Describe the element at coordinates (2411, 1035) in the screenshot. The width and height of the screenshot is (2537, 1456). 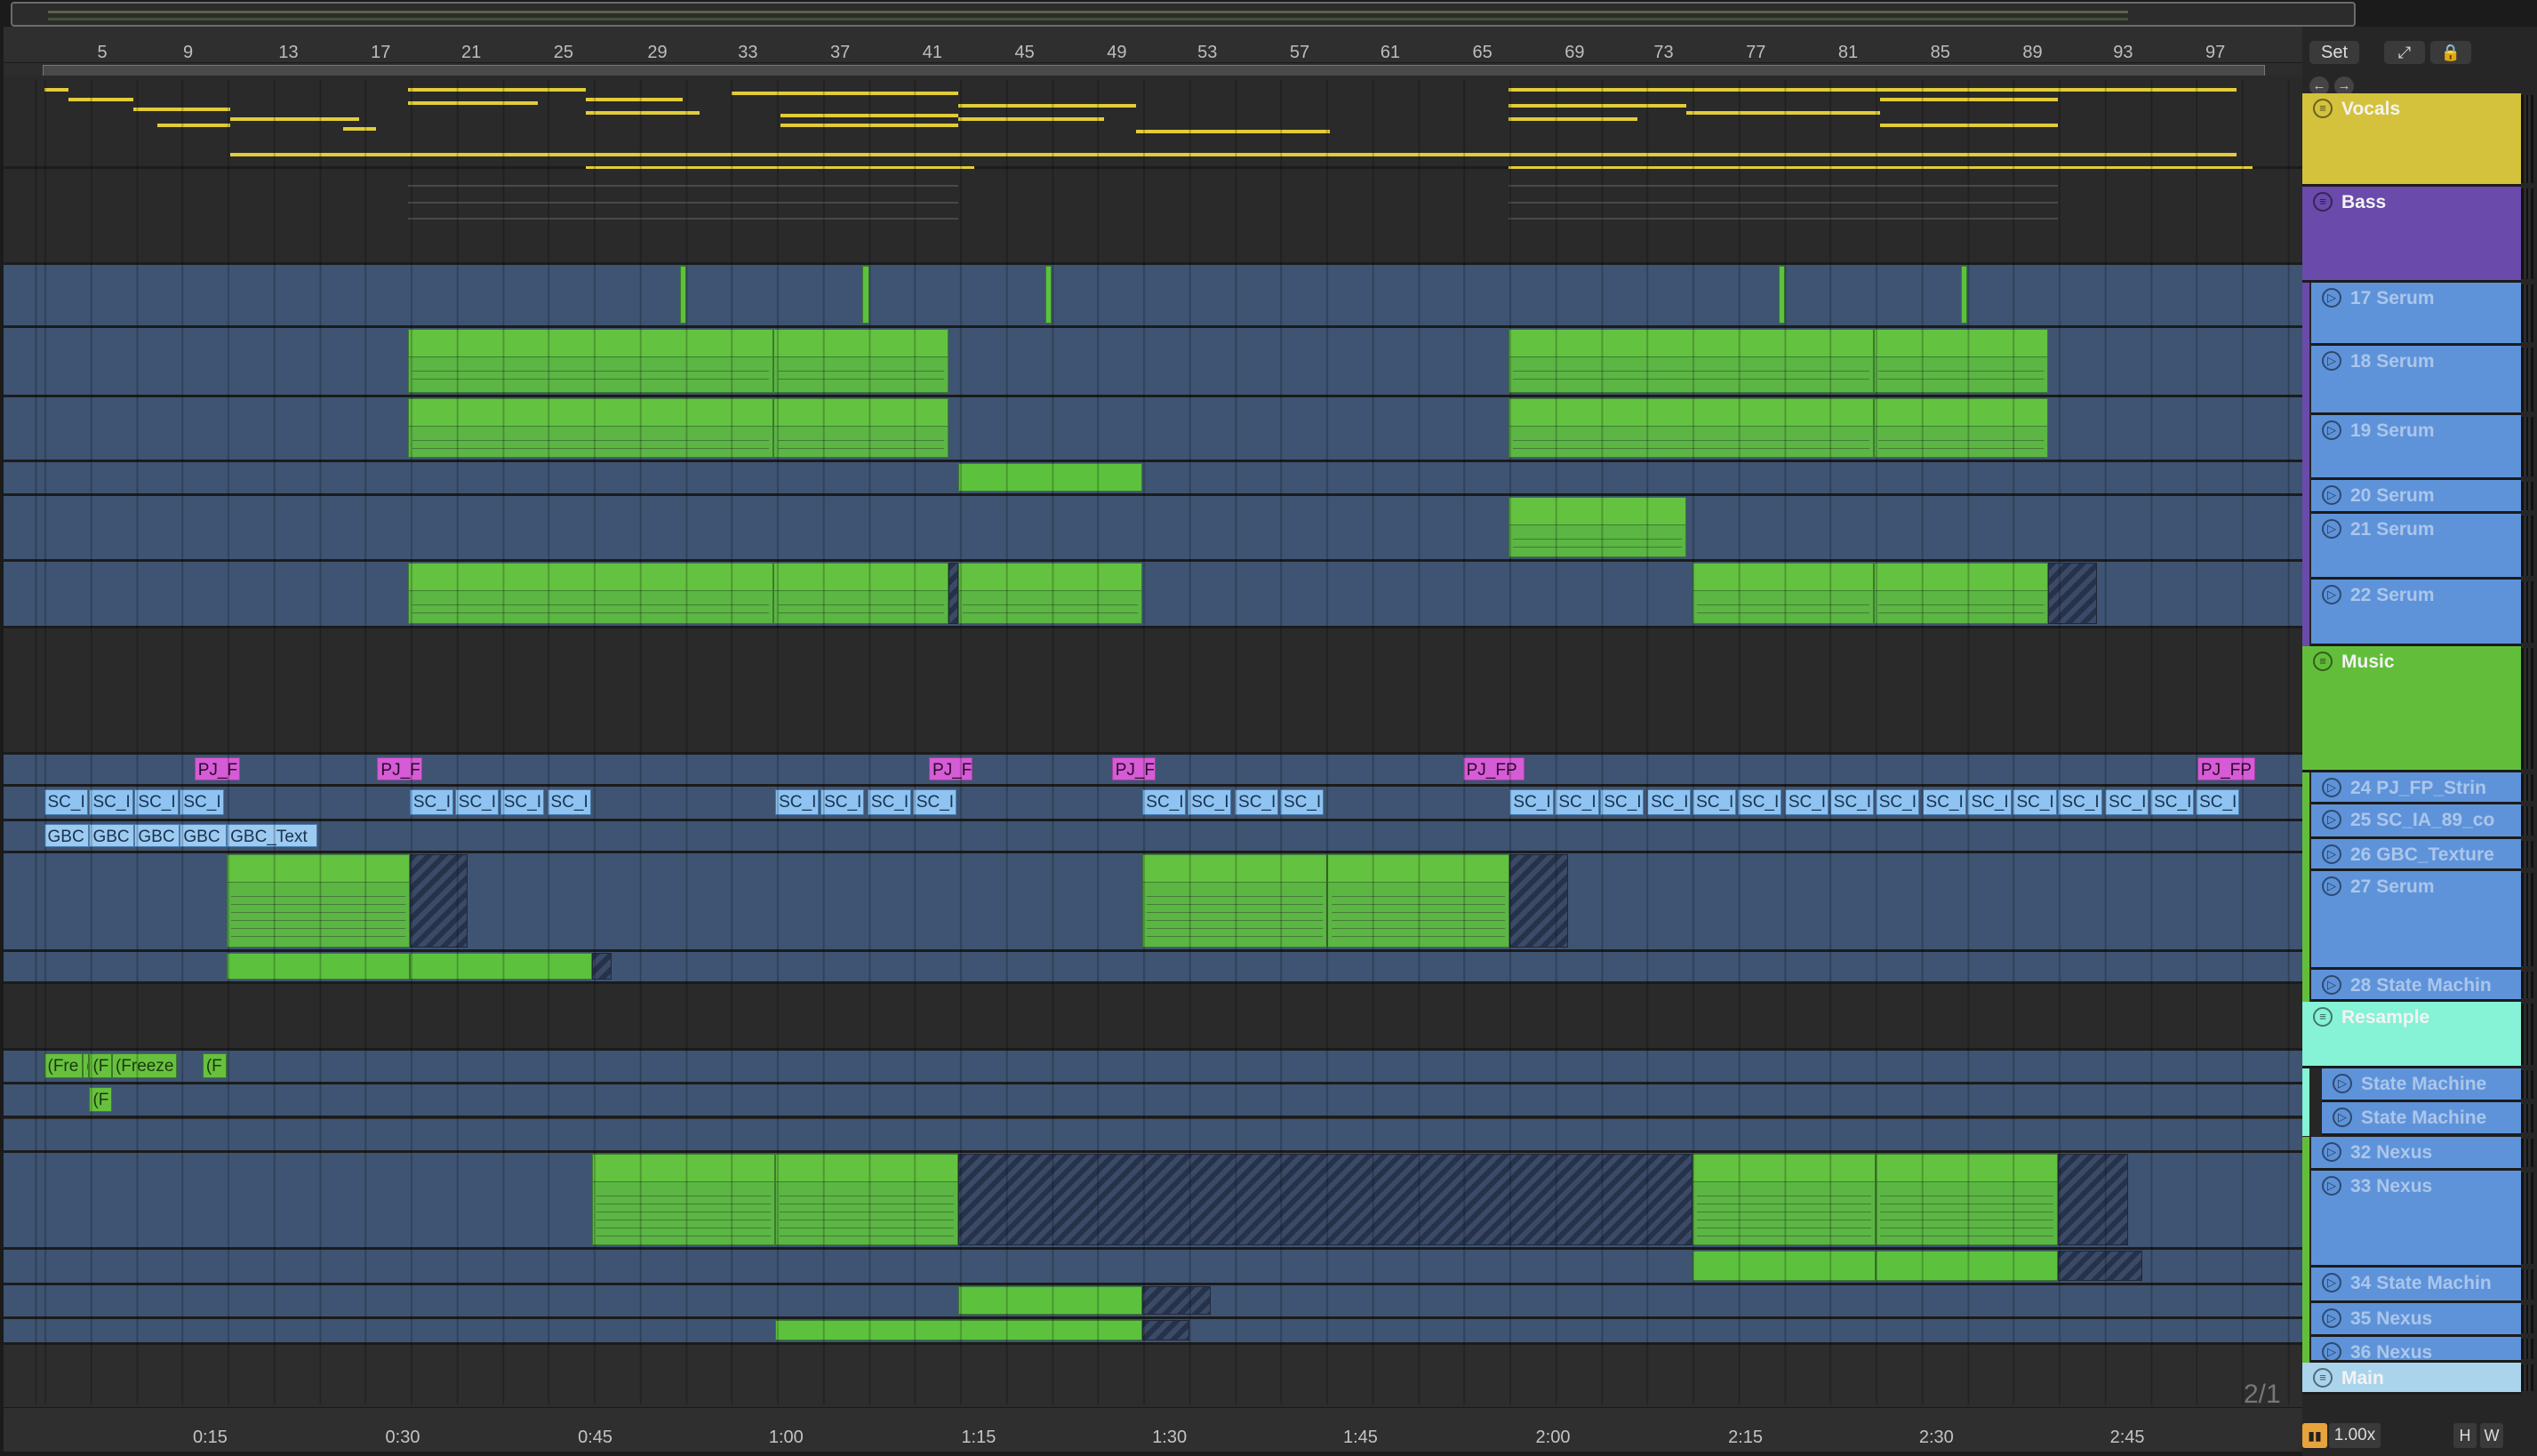
I see `track-header: ≡ Resample` at that location.